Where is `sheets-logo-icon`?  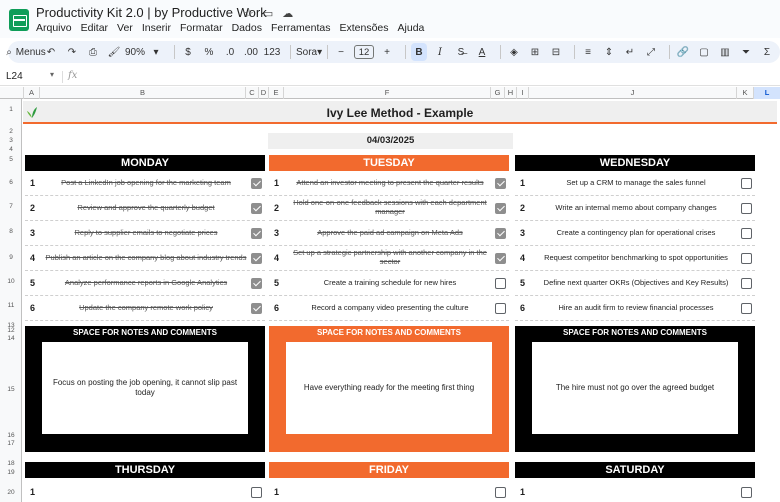 sheets-logo-icon is located at coordinates (19, 20).